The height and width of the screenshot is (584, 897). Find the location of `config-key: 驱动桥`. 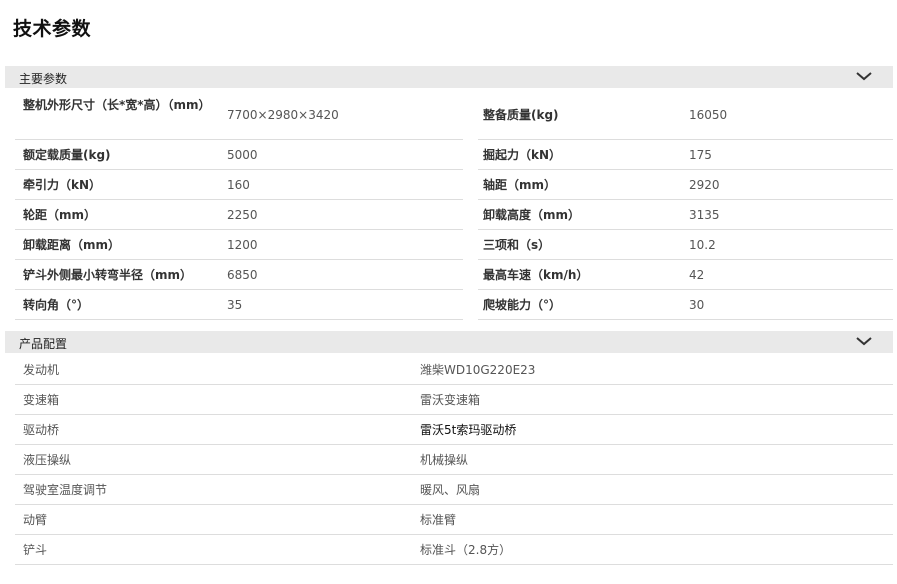

config-key: 驱动桥 is located at coordinates (41, 430).